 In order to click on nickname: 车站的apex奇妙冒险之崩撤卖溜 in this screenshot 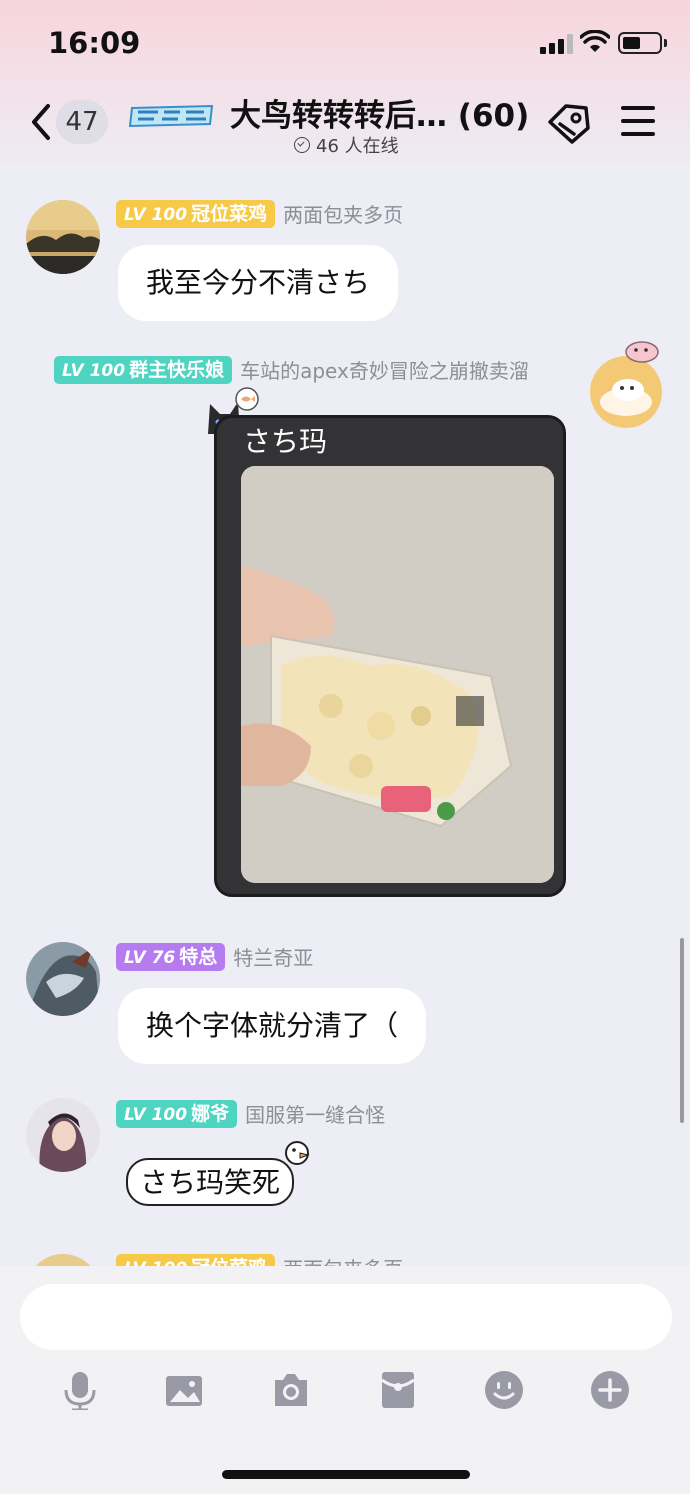, I will do `click(384, 369)`.